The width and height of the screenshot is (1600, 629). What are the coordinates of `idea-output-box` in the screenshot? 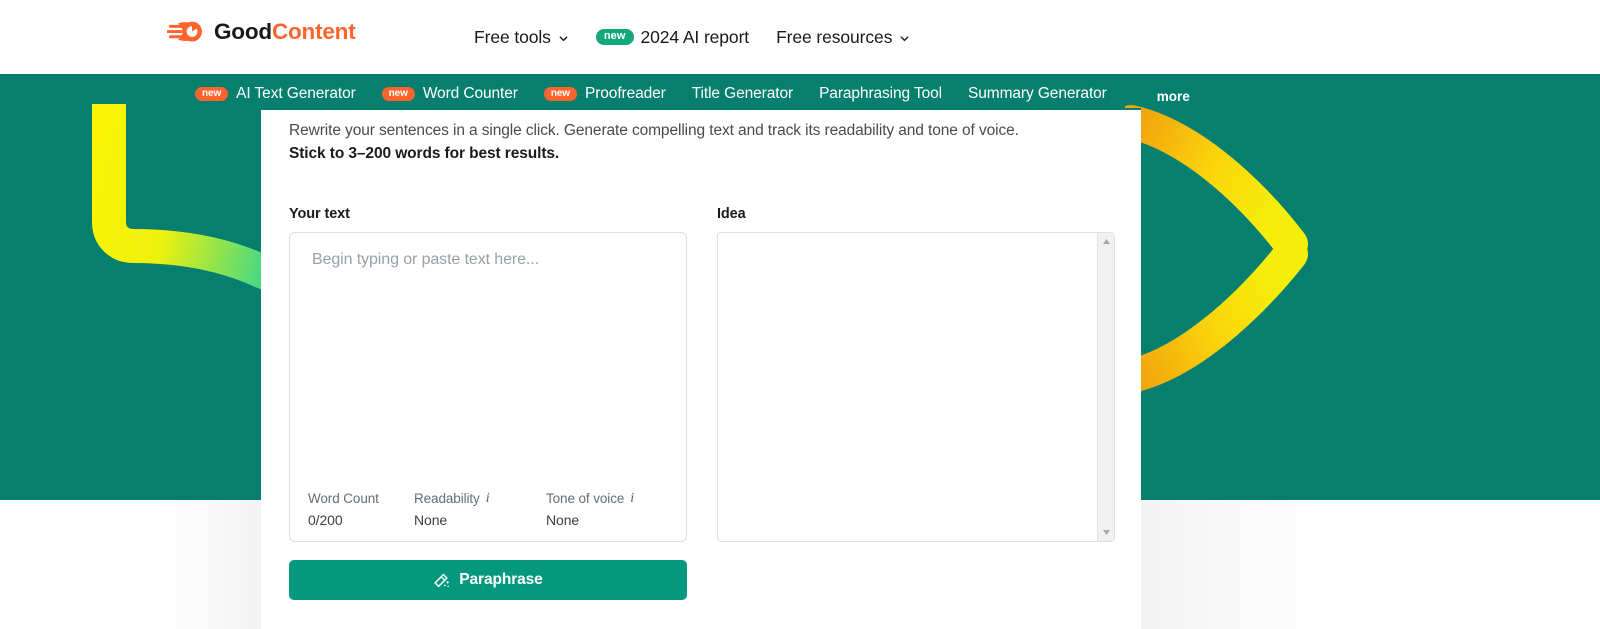 It's located at (916, 387).